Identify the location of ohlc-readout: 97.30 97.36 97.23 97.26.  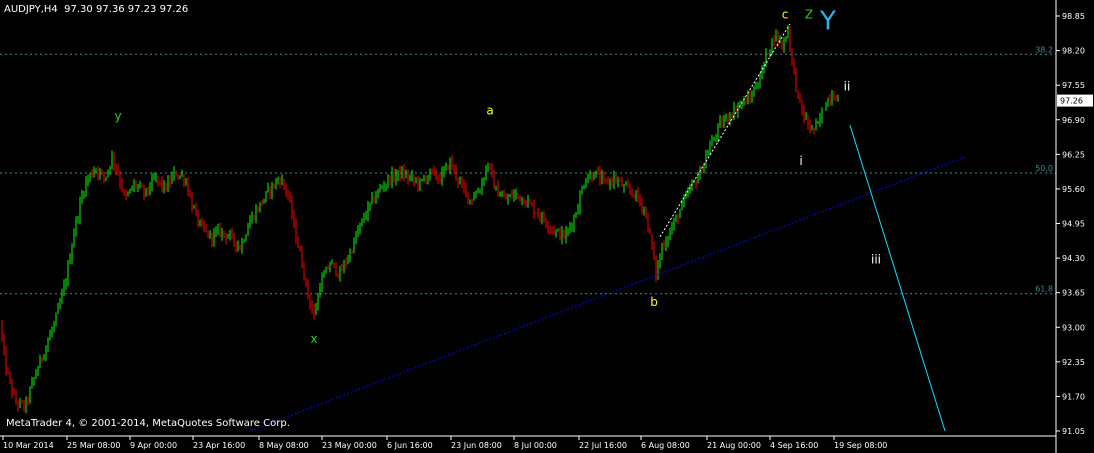
(126, 9).